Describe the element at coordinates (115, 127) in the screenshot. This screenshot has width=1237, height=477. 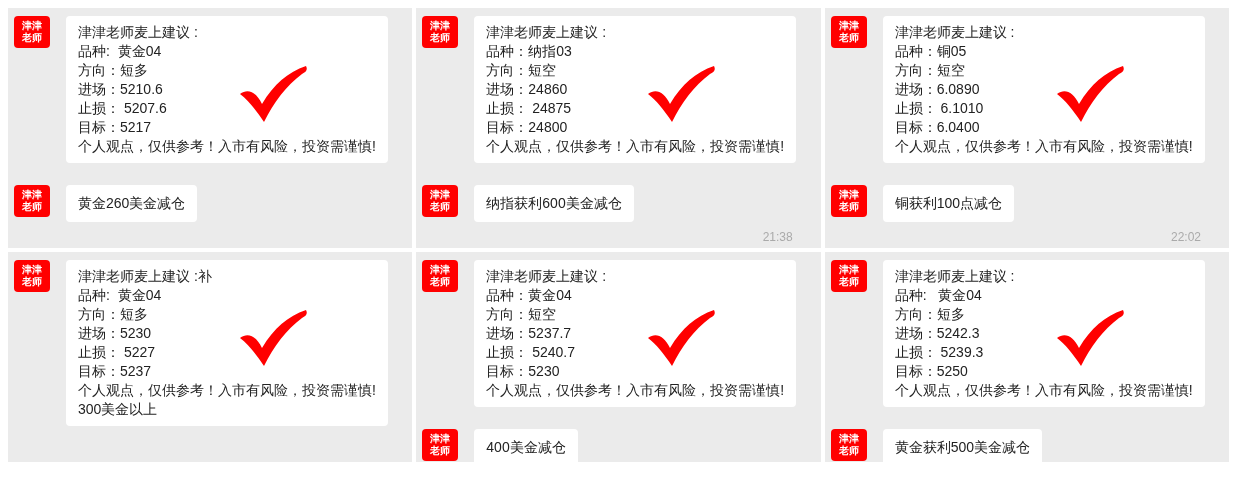
I see `message-line: 目标：5217` at that location.